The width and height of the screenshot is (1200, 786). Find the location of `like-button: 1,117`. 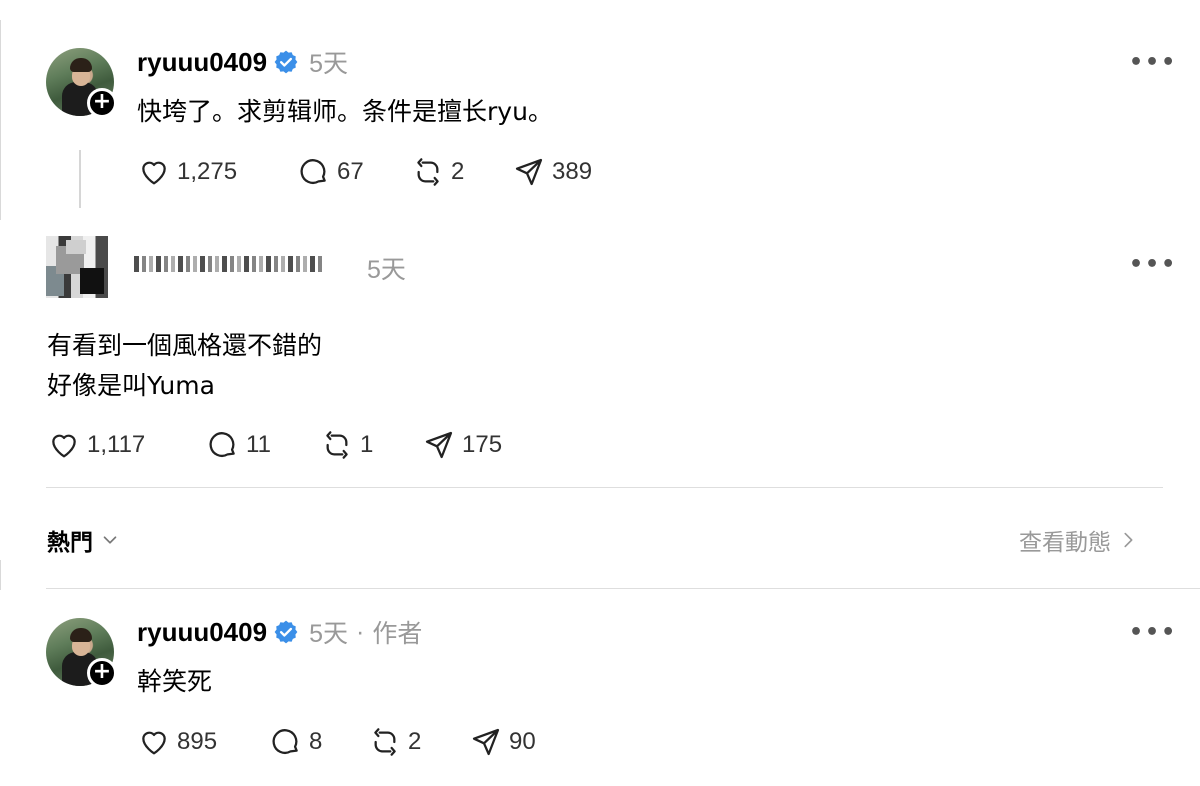

like-button: 1,117 is located at coordinates (96, 445).